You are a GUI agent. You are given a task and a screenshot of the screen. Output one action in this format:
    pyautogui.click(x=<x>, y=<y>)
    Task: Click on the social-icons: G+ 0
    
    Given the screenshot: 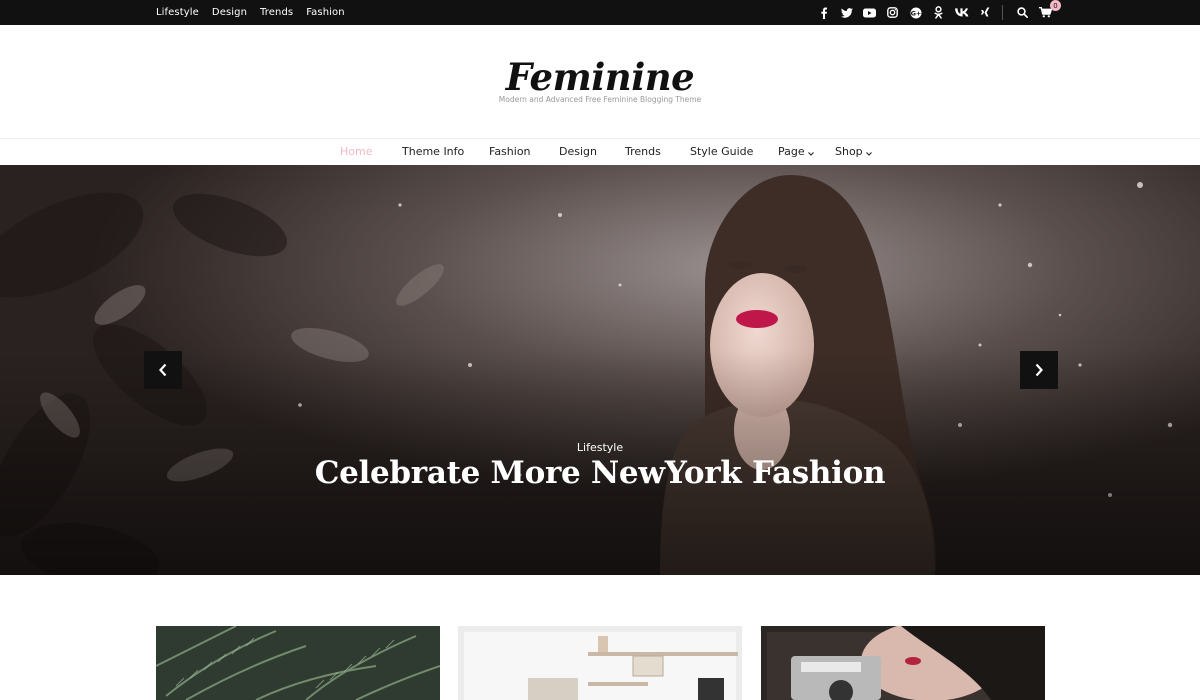 What is the action you would take?
    pyautogui.click(x=936, y=12)
    